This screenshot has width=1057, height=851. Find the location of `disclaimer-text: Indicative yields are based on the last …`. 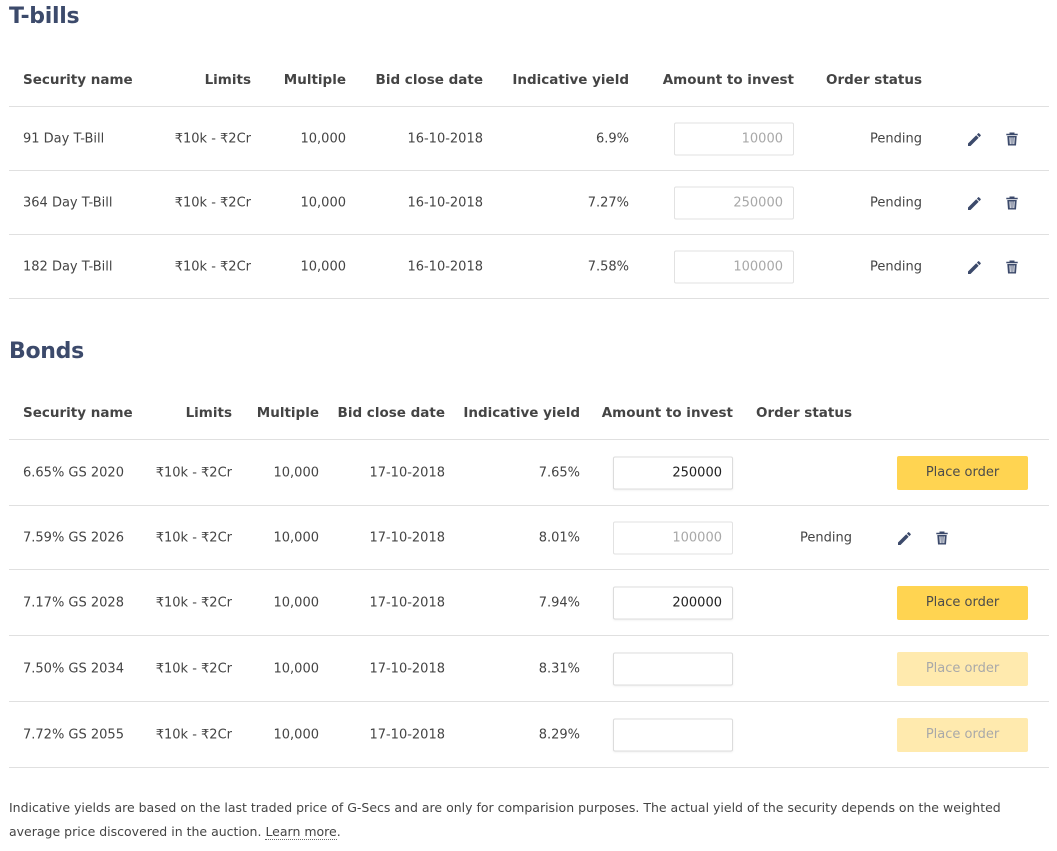

disclaimer-text: Indicative yields are based on the last … is located at coordinates (505, 819).